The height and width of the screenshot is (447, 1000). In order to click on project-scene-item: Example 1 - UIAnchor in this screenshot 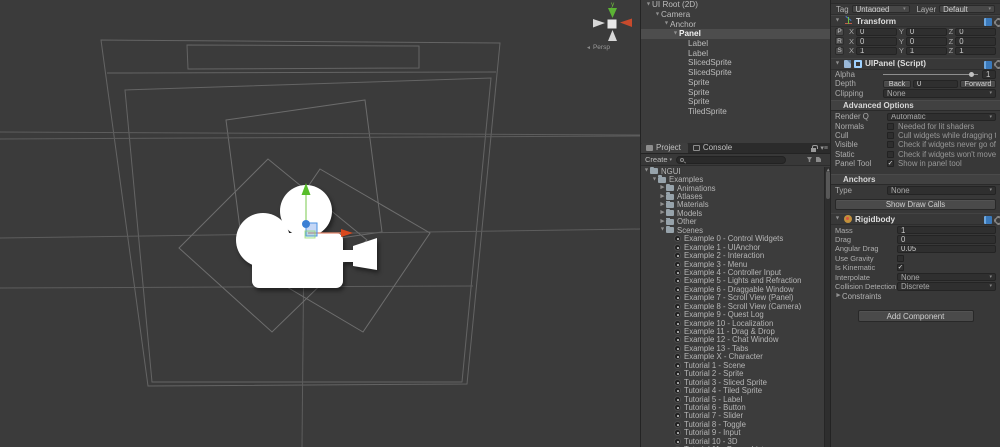, I will do `click(732, 247)`.